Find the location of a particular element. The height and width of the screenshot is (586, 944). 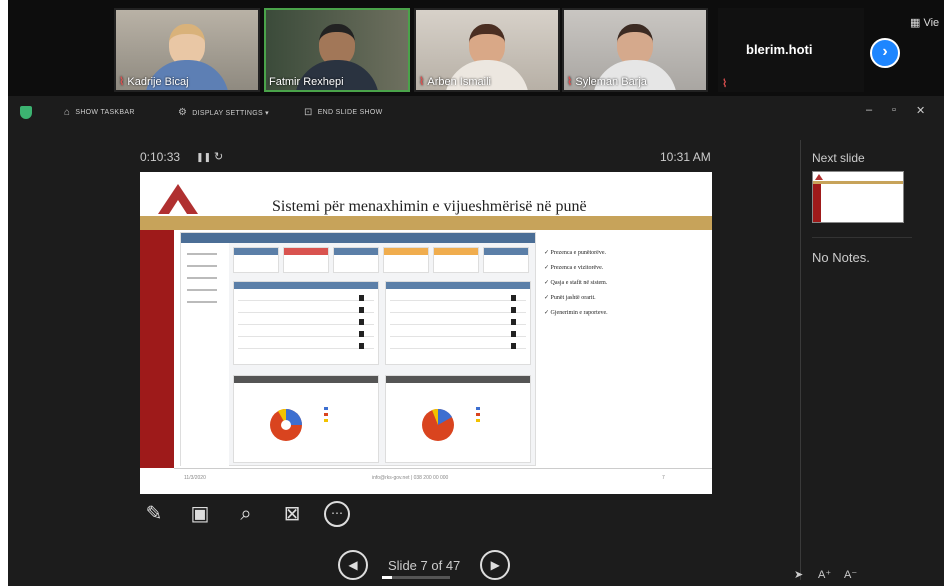

slide-counter: Slide 7 of 47 is located at coordinates (424, 565).